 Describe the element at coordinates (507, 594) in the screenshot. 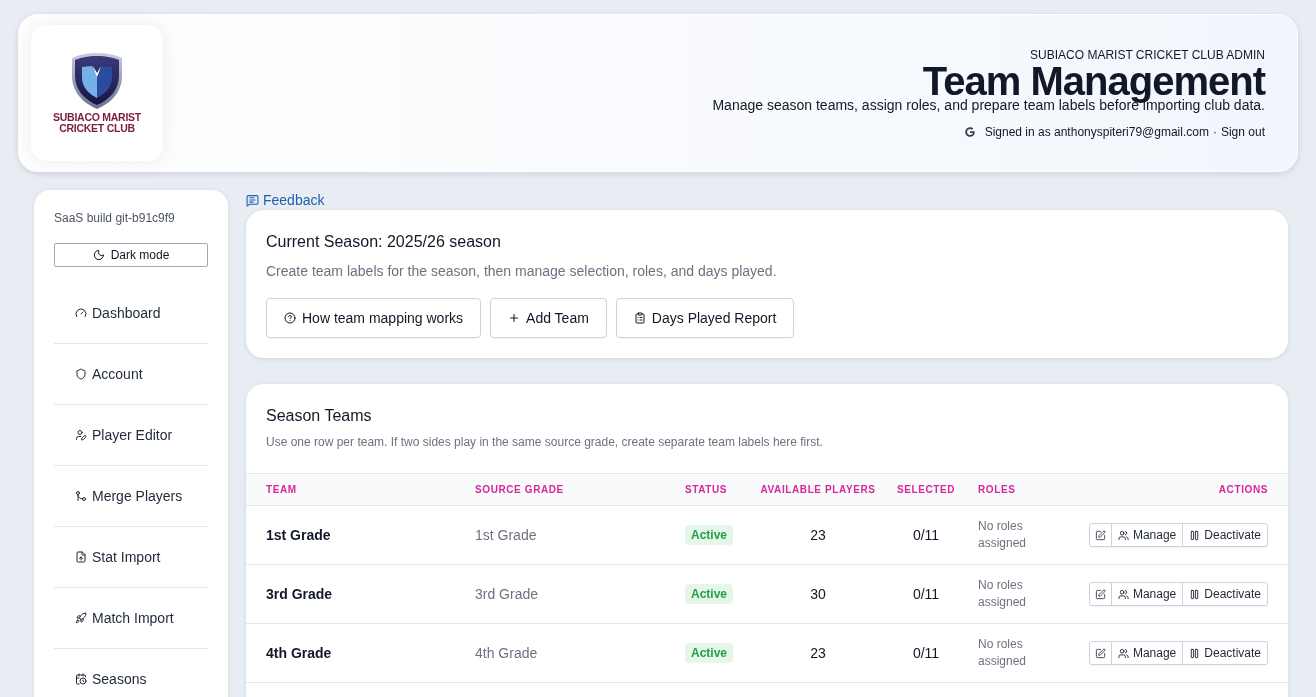

I see `source-grade: 3rd Grade` at that location.